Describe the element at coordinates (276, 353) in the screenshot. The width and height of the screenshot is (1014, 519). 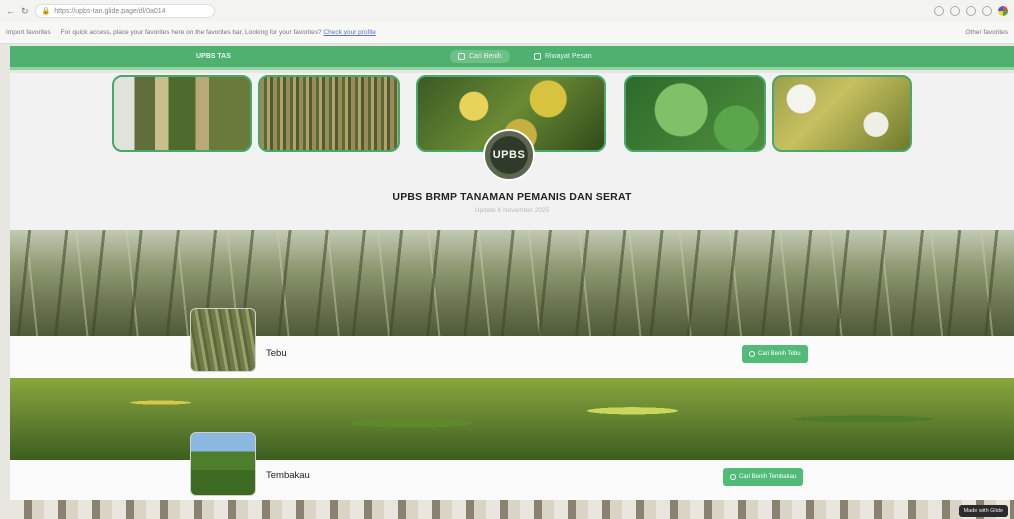
I see `list-item-label: Tebu` at that location.